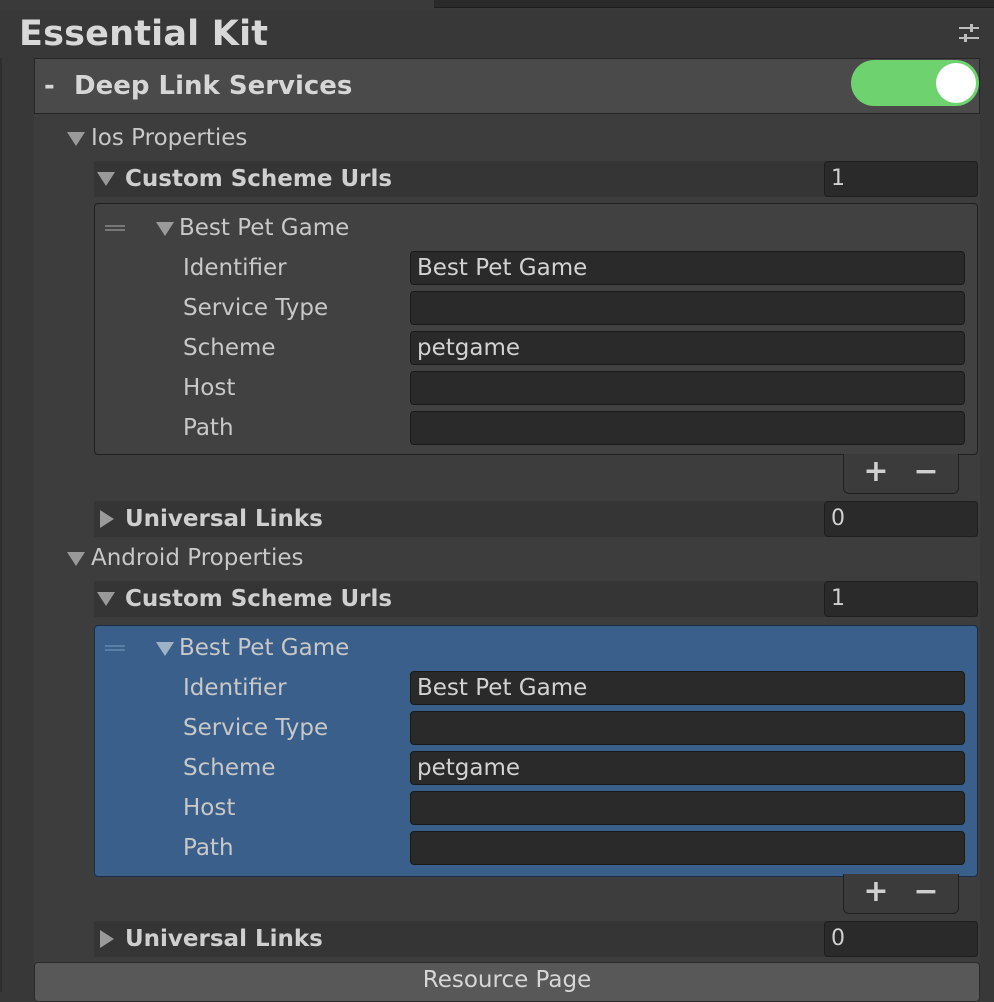 Image resolution: width=994 pixels, height=1002 pixels. What do you see at coordinates (264, 648) in the screenshot?
I see `android-item-name: Best Pet Game` at bounding box center [264, 648].